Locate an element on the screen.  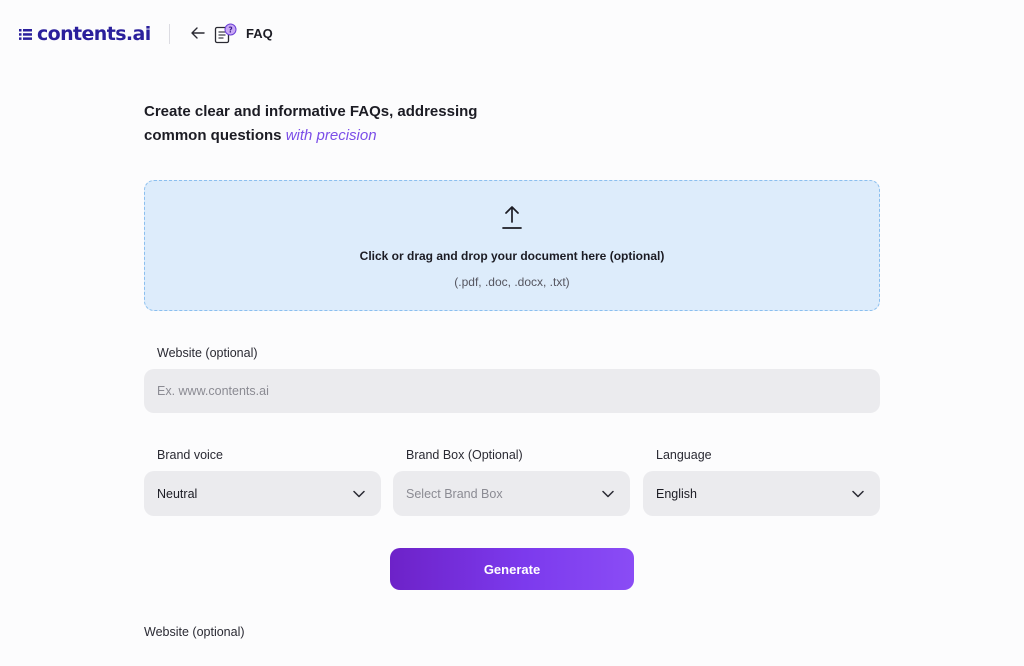
logo-text: contents.ai is located at coordinates (94, 34).